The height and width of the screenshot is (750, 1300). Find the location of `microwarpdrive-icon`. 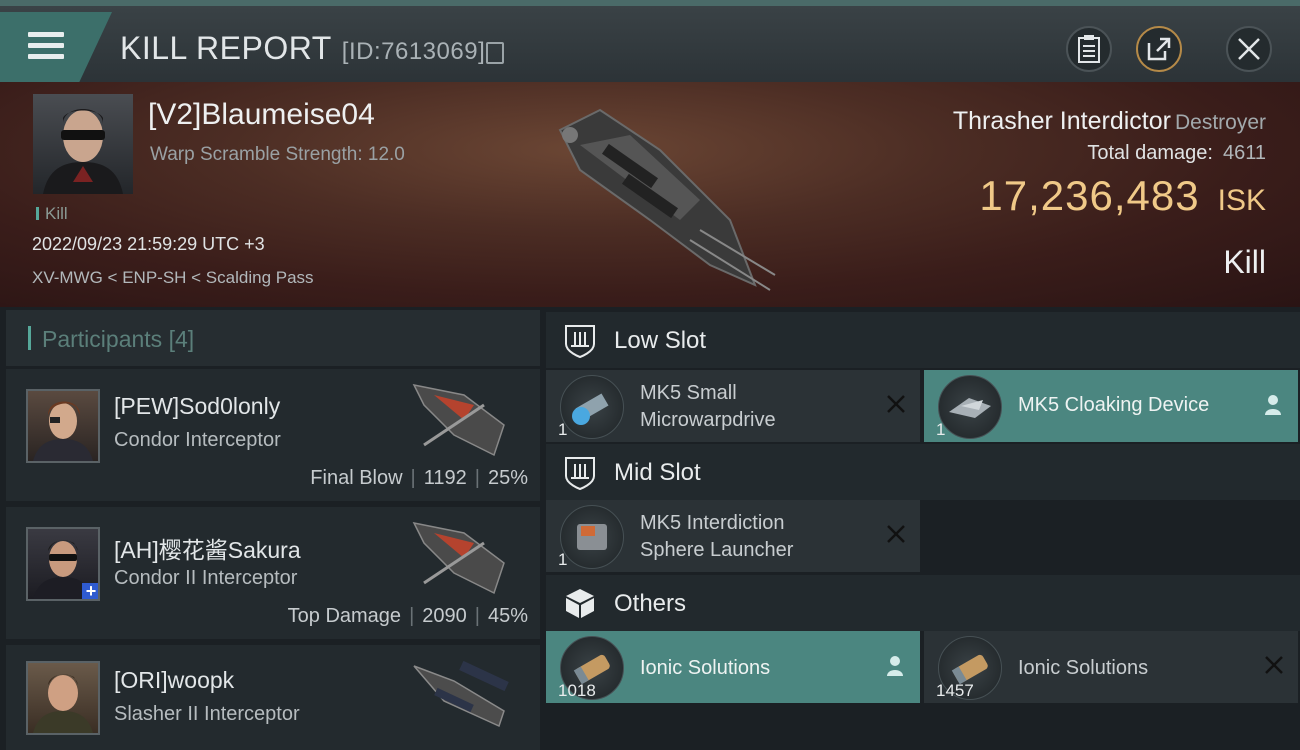

microwarpdrive-icon is located at coordinates (592, 407).